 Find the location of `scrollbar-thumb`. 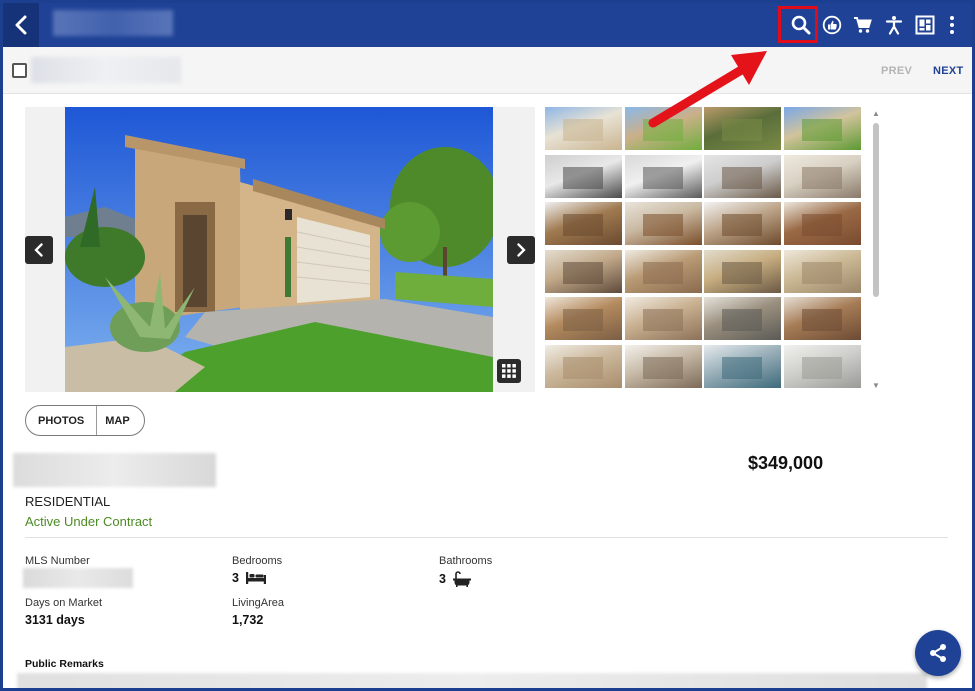

scrollbar-thumb is located at coordinates (876, 210).